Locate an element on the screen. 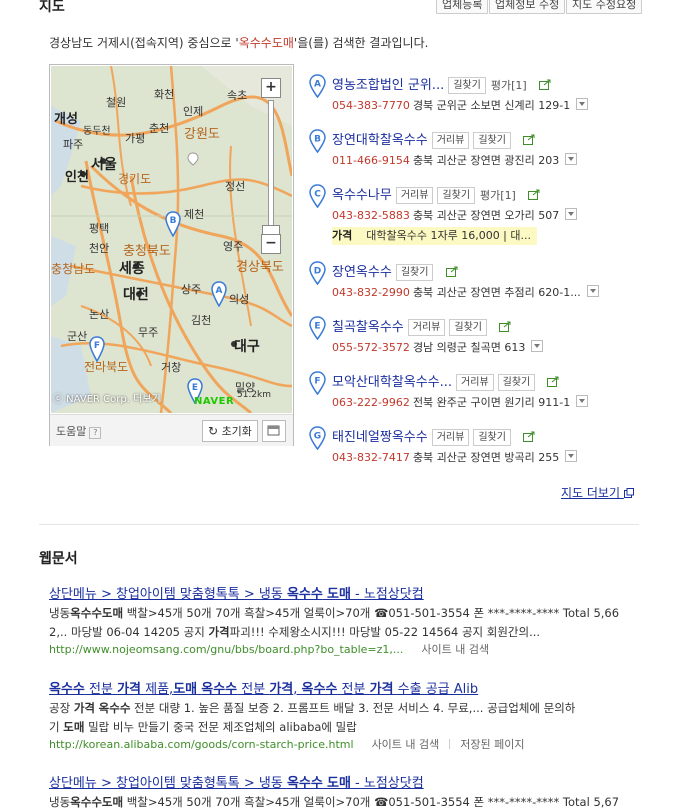  result-name-link: 태진네얼짱옥수수 is located at coordinates (380, 437).